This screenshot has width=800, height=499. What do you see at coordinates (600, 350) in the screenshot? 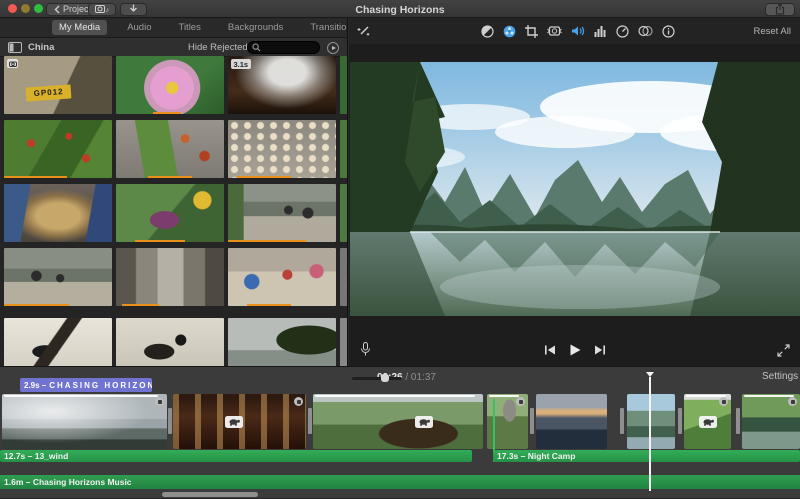
I see `next-frame-button` at bounding box center [600, 350].